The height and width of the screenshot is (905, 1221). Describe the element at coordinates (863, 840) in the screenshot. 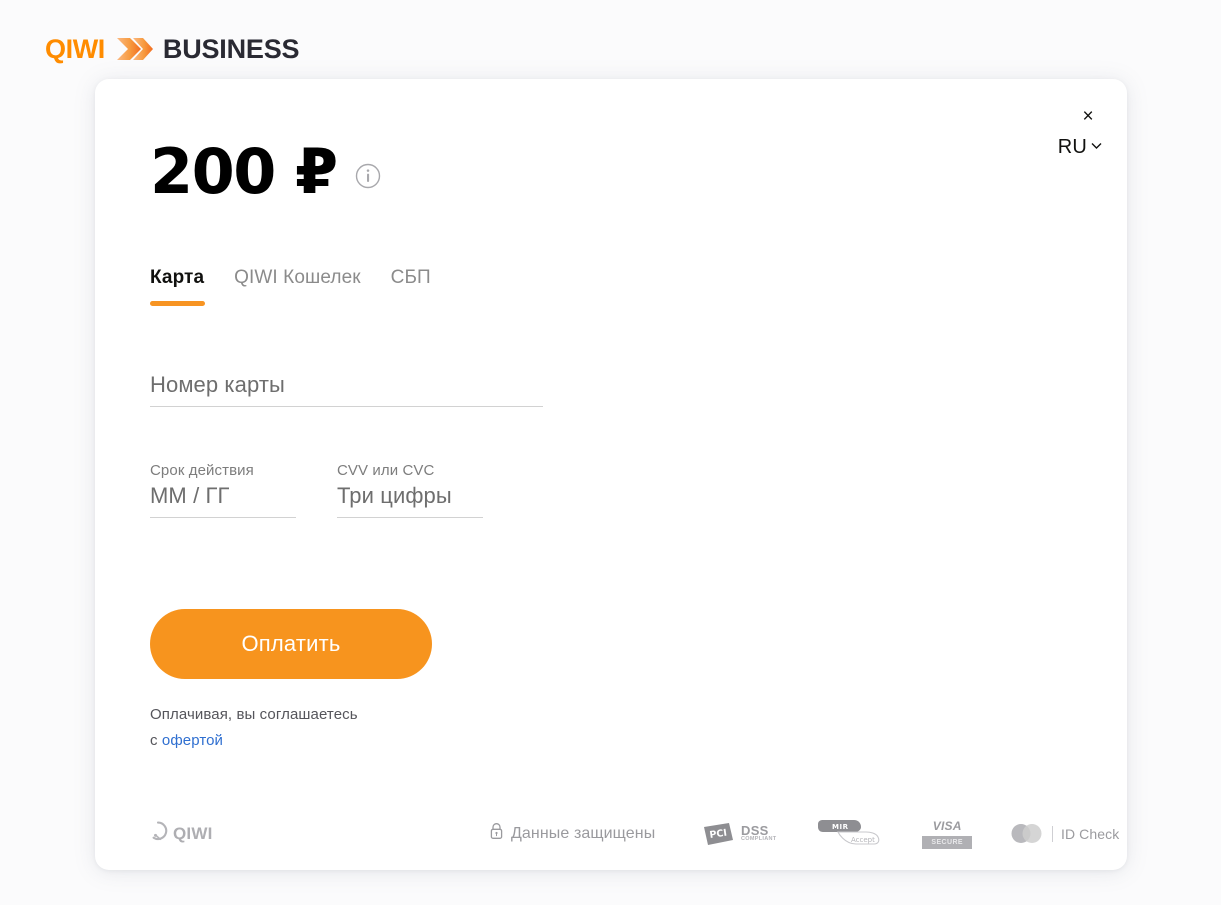

I see `svg-text: Accept` at that location.